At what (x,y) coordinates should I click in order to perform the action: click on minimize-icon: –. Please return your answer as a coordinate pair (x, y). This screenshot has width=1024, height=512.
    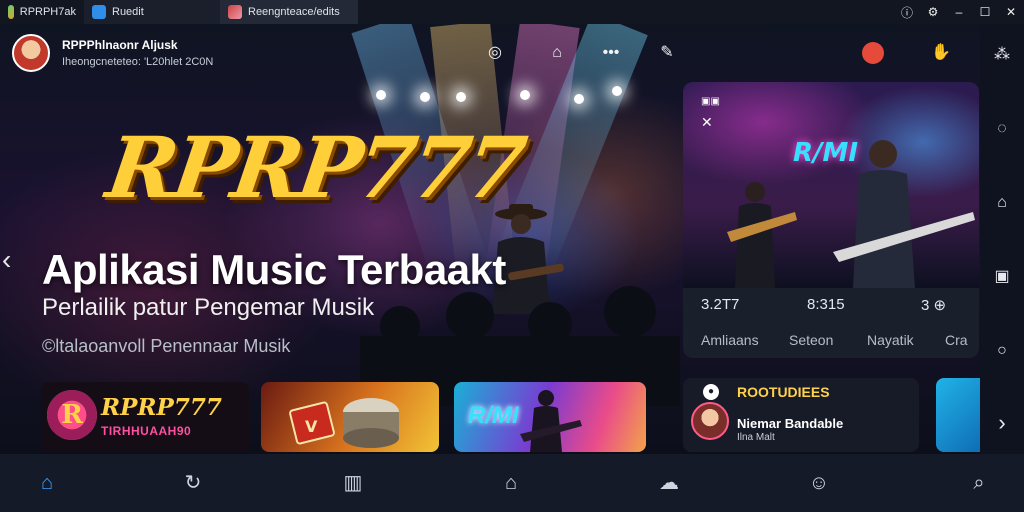
    Looking at the image, I should click on (959, 12).